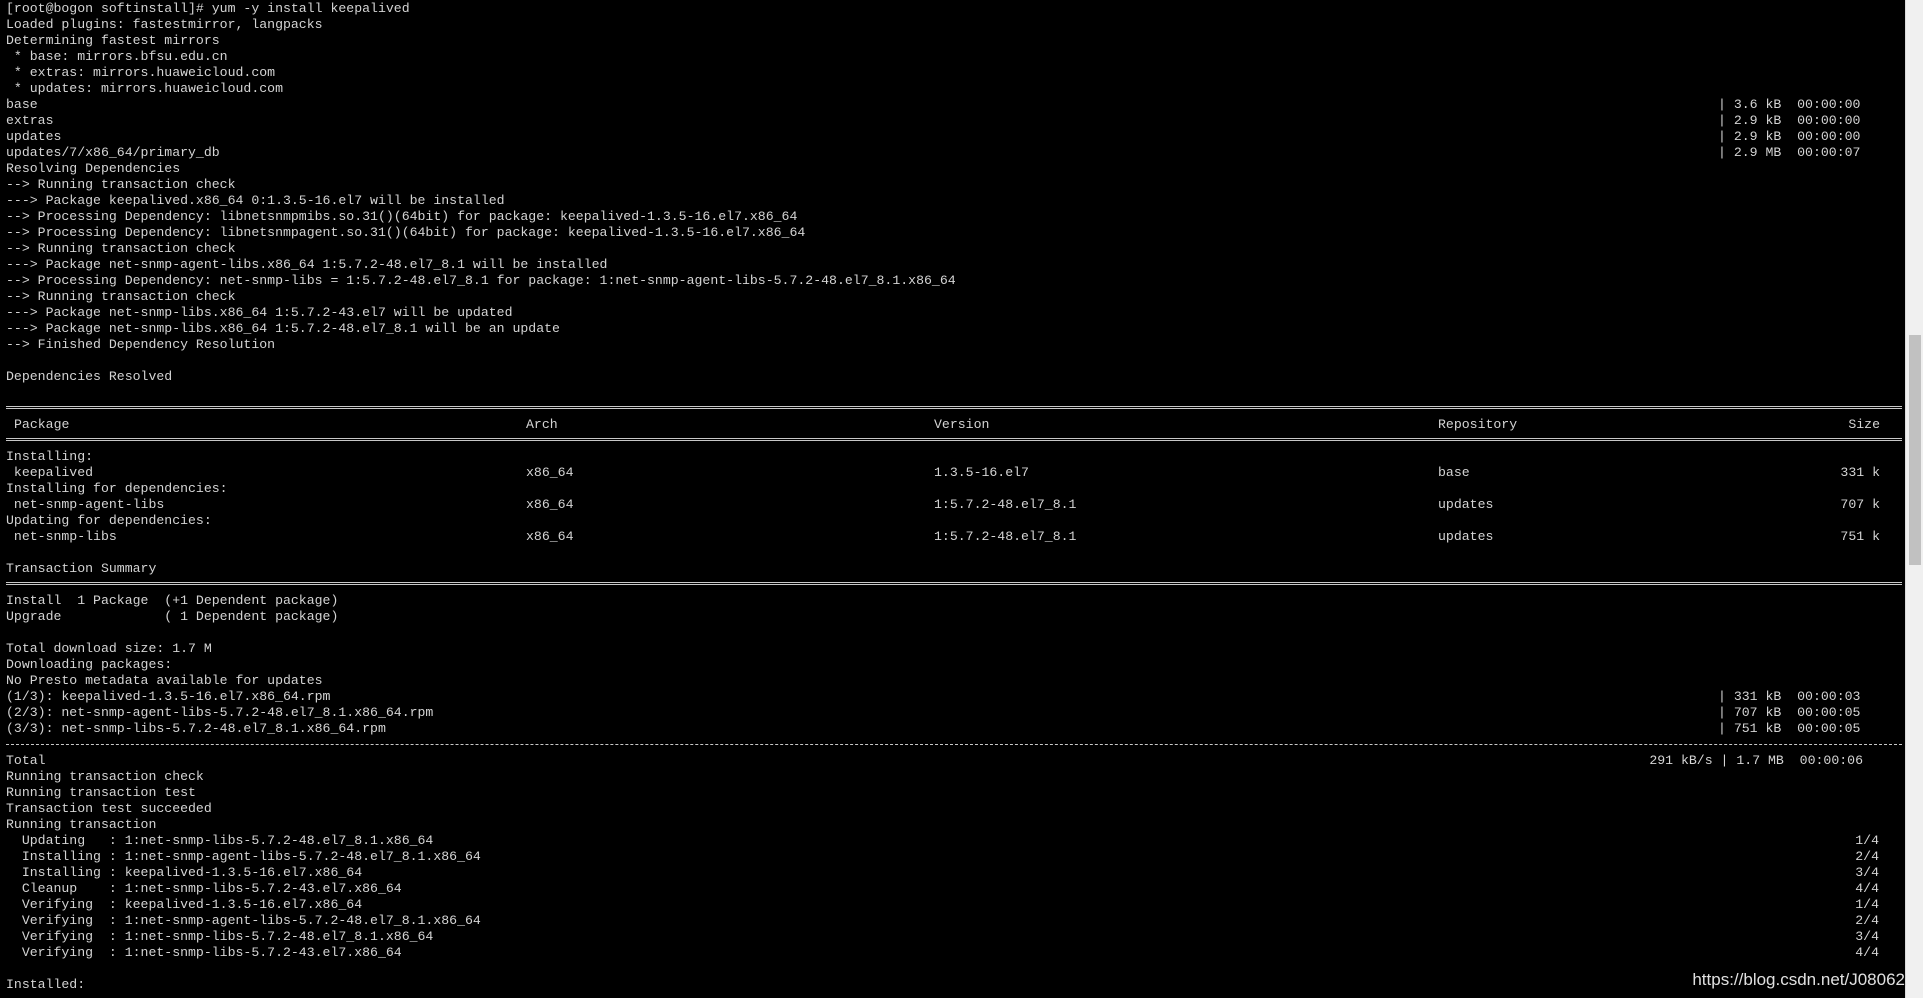 The height and width of the screenshot is (998, 1923). I want to click on table-cell-repository: base, so click(1454, 472).